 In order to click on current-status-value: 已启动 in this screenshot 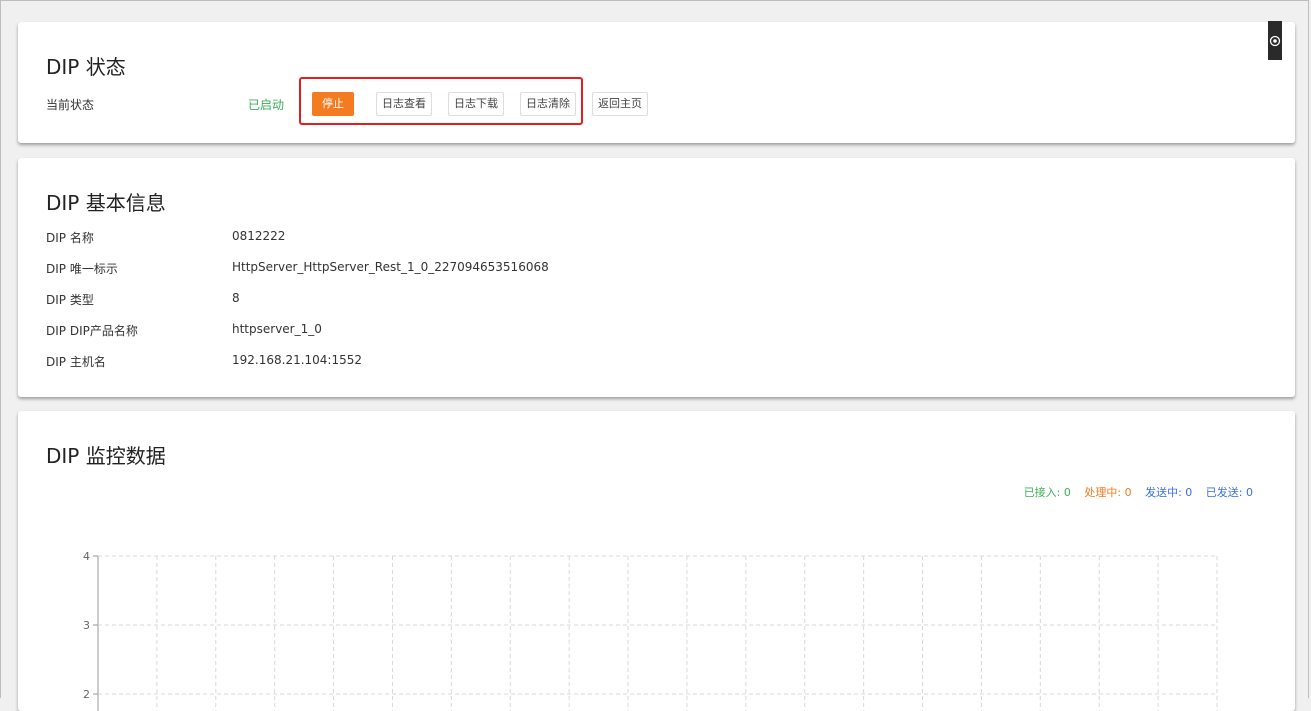, I will do `click(266, 105)`.